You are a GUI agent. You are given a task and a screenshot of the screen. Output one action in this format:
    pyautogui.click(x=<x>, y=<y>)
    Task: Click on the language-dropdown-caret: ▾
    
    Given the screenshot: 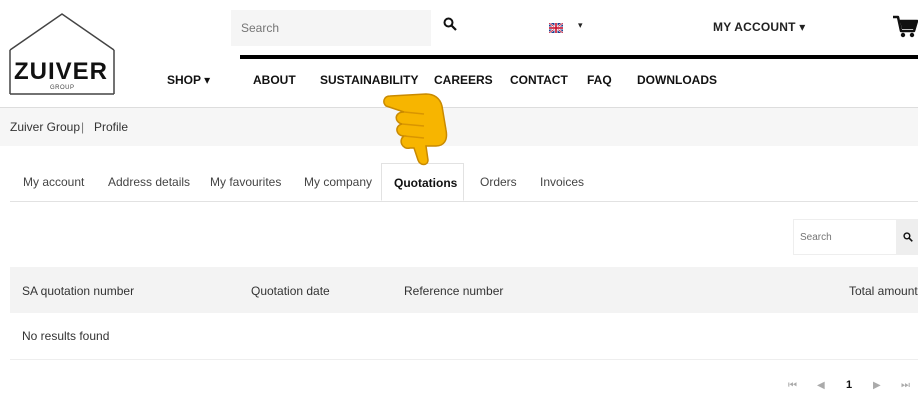 What is the action you would take?
    pyautogui.click(x=580, y=25)
    